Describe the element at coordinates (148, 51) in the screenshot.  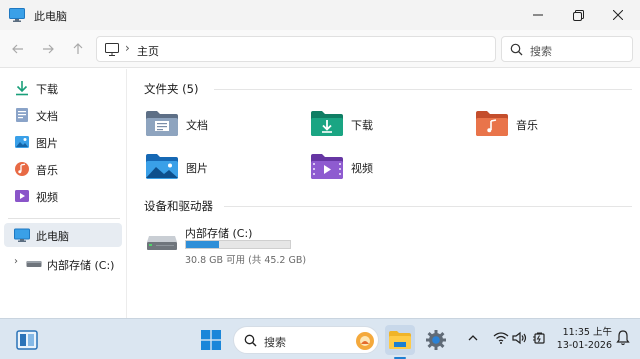
I see `breadcrumb-home: 主页` at that location.